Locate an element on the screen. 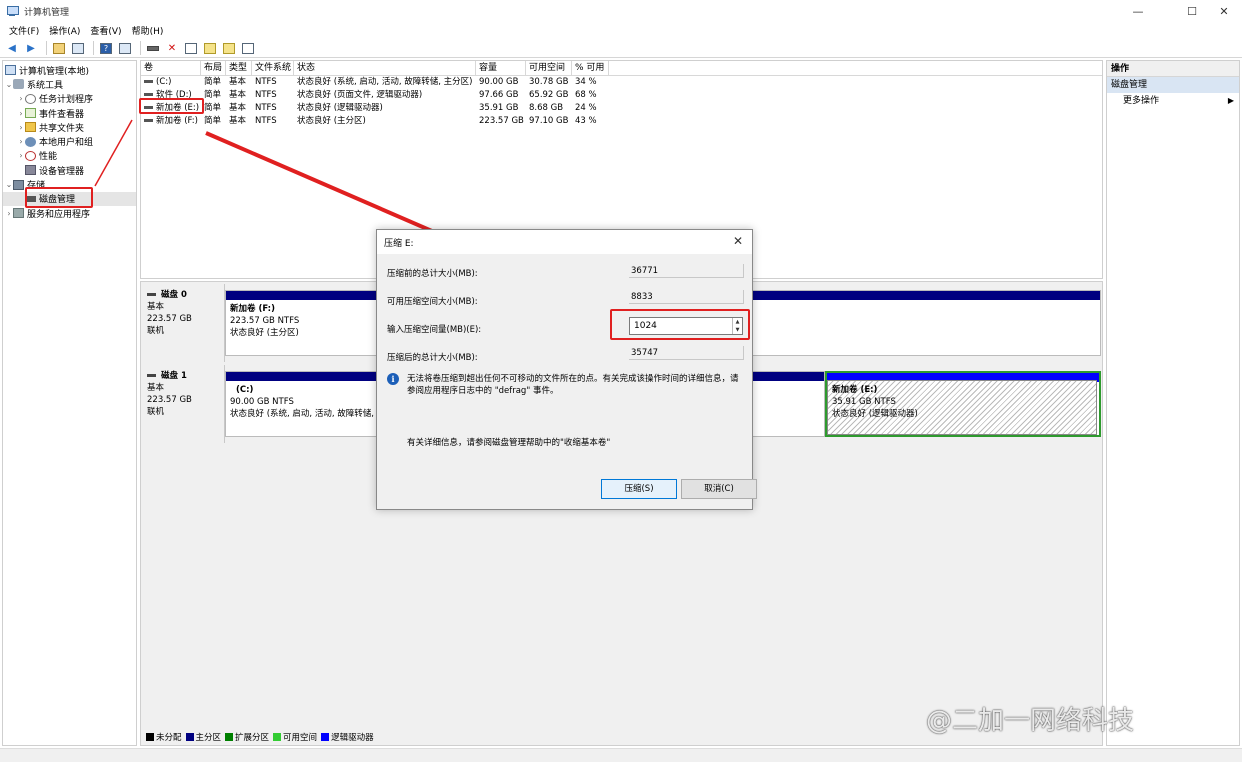 Image resolution: width=1242 pixels, height=762 pixels. tree-item-services: › 服务和应用程序 is located at coordinates (69, 213).